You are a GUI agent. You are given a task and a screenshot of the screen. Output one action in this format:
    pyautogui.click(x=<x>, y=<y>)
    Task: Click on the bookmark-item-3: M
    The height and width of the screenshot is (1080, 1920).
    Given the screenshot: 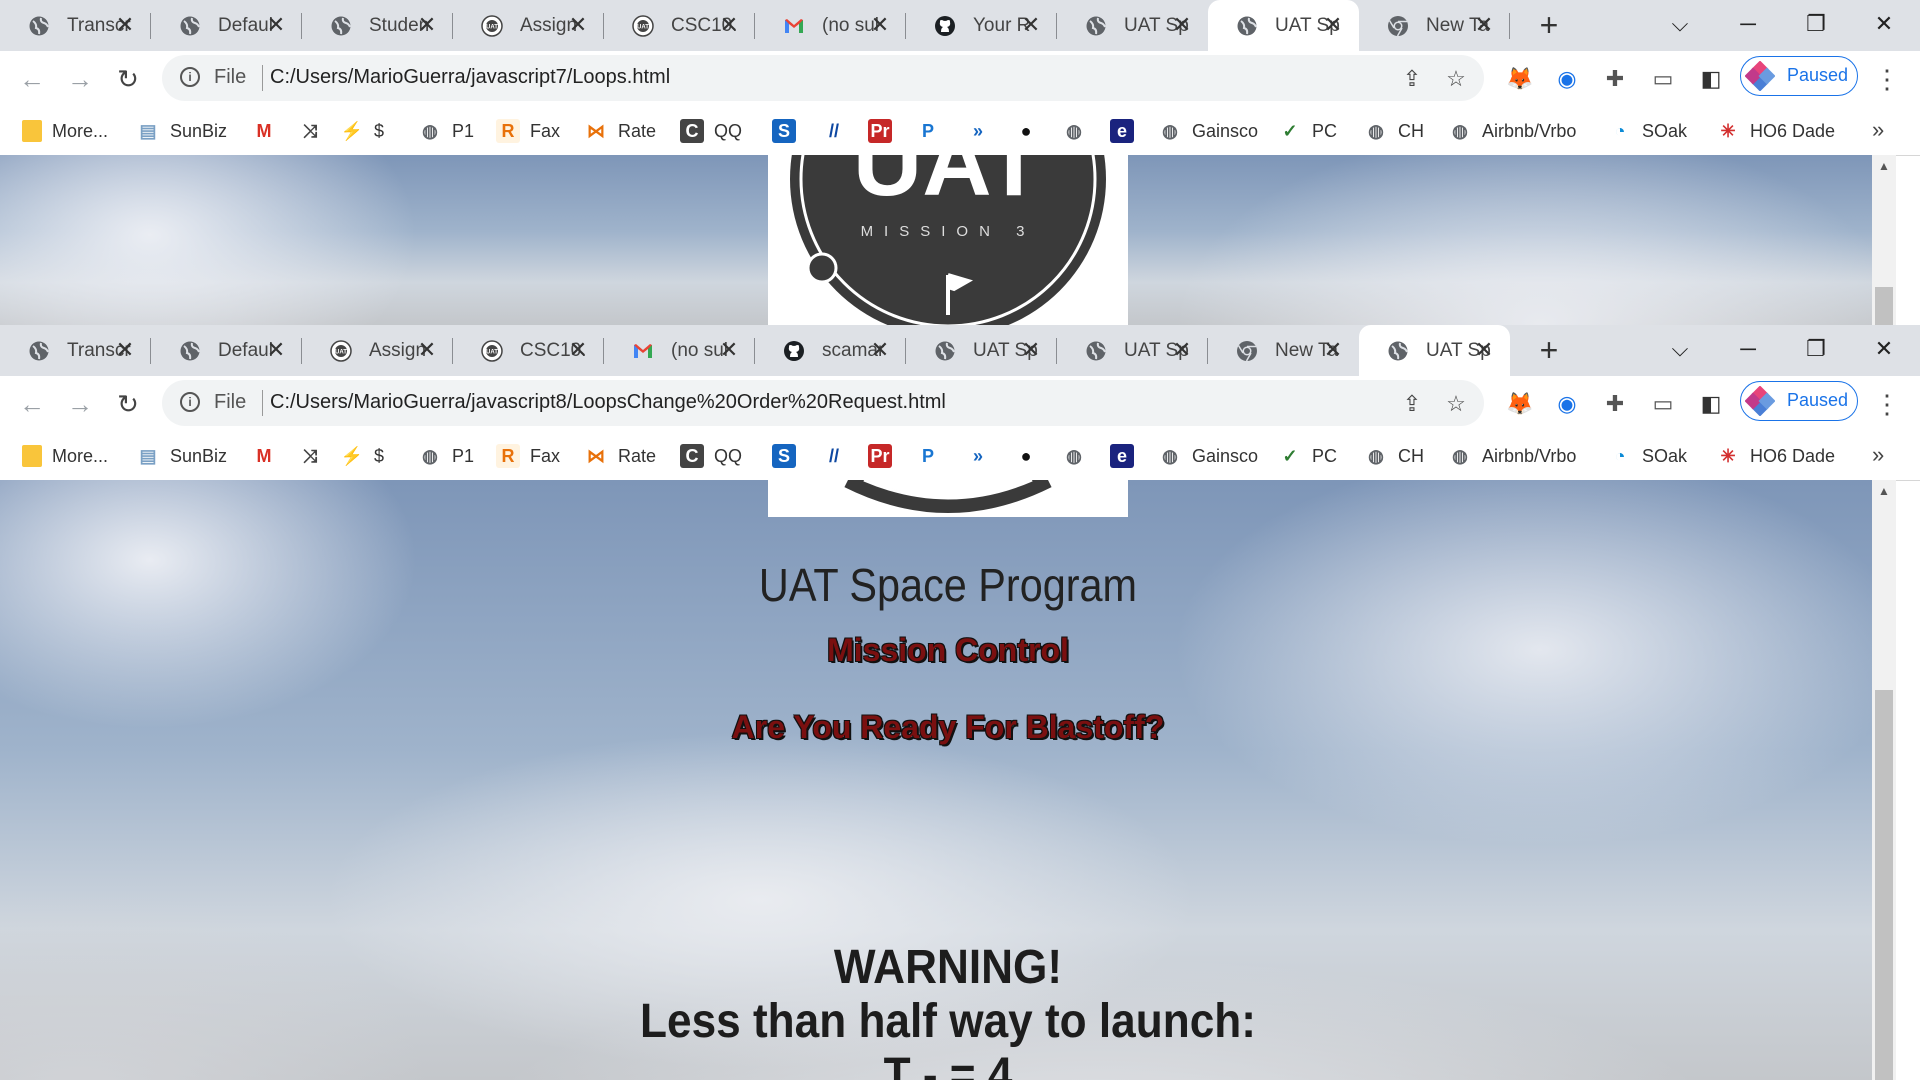 What is the action you would take?
    pyautogui.click(x=264, y=131)
    